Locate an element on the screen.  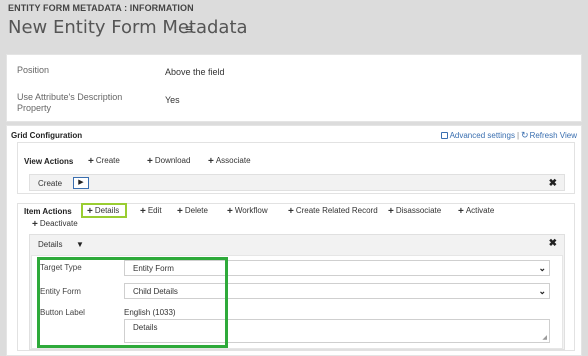
breadcrumb: ENTITY FORM METADATA : INFORMATION is located at coordinates (101, 8).